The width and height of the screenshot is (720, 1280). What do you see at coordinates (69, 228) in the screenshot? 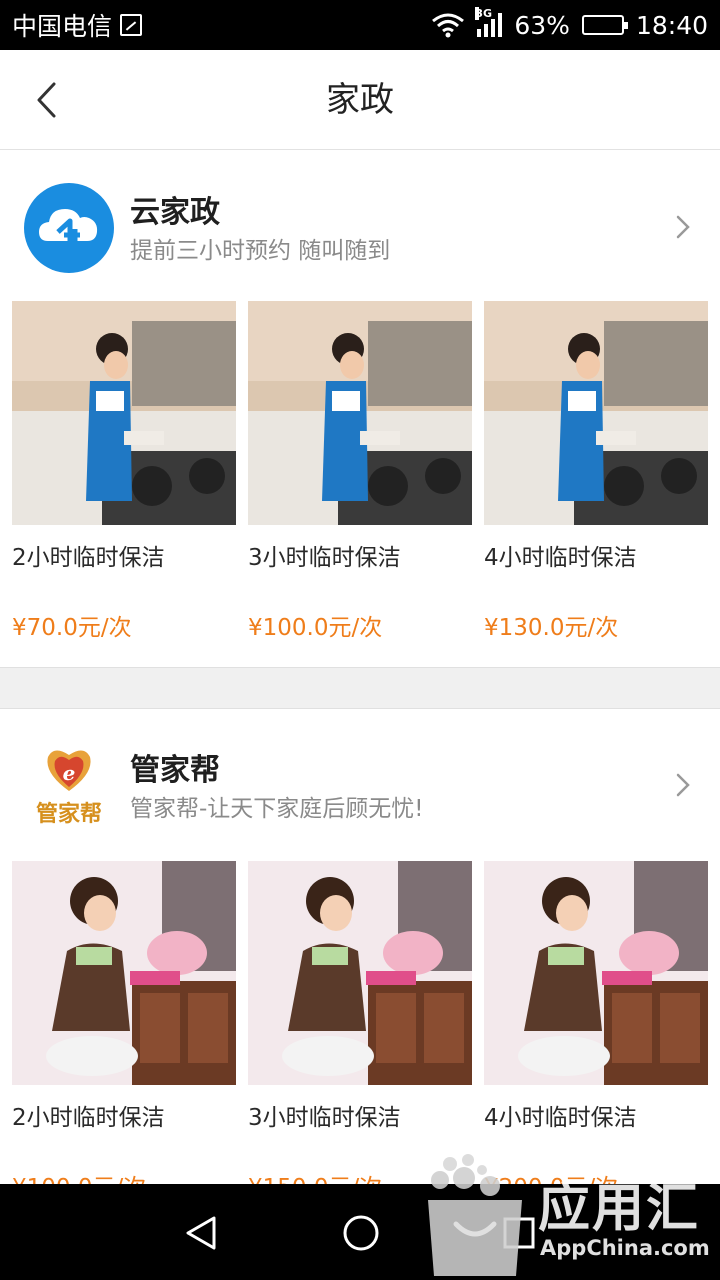
I see `cloud-home-logo-icon` at bounding box center [69, 228].